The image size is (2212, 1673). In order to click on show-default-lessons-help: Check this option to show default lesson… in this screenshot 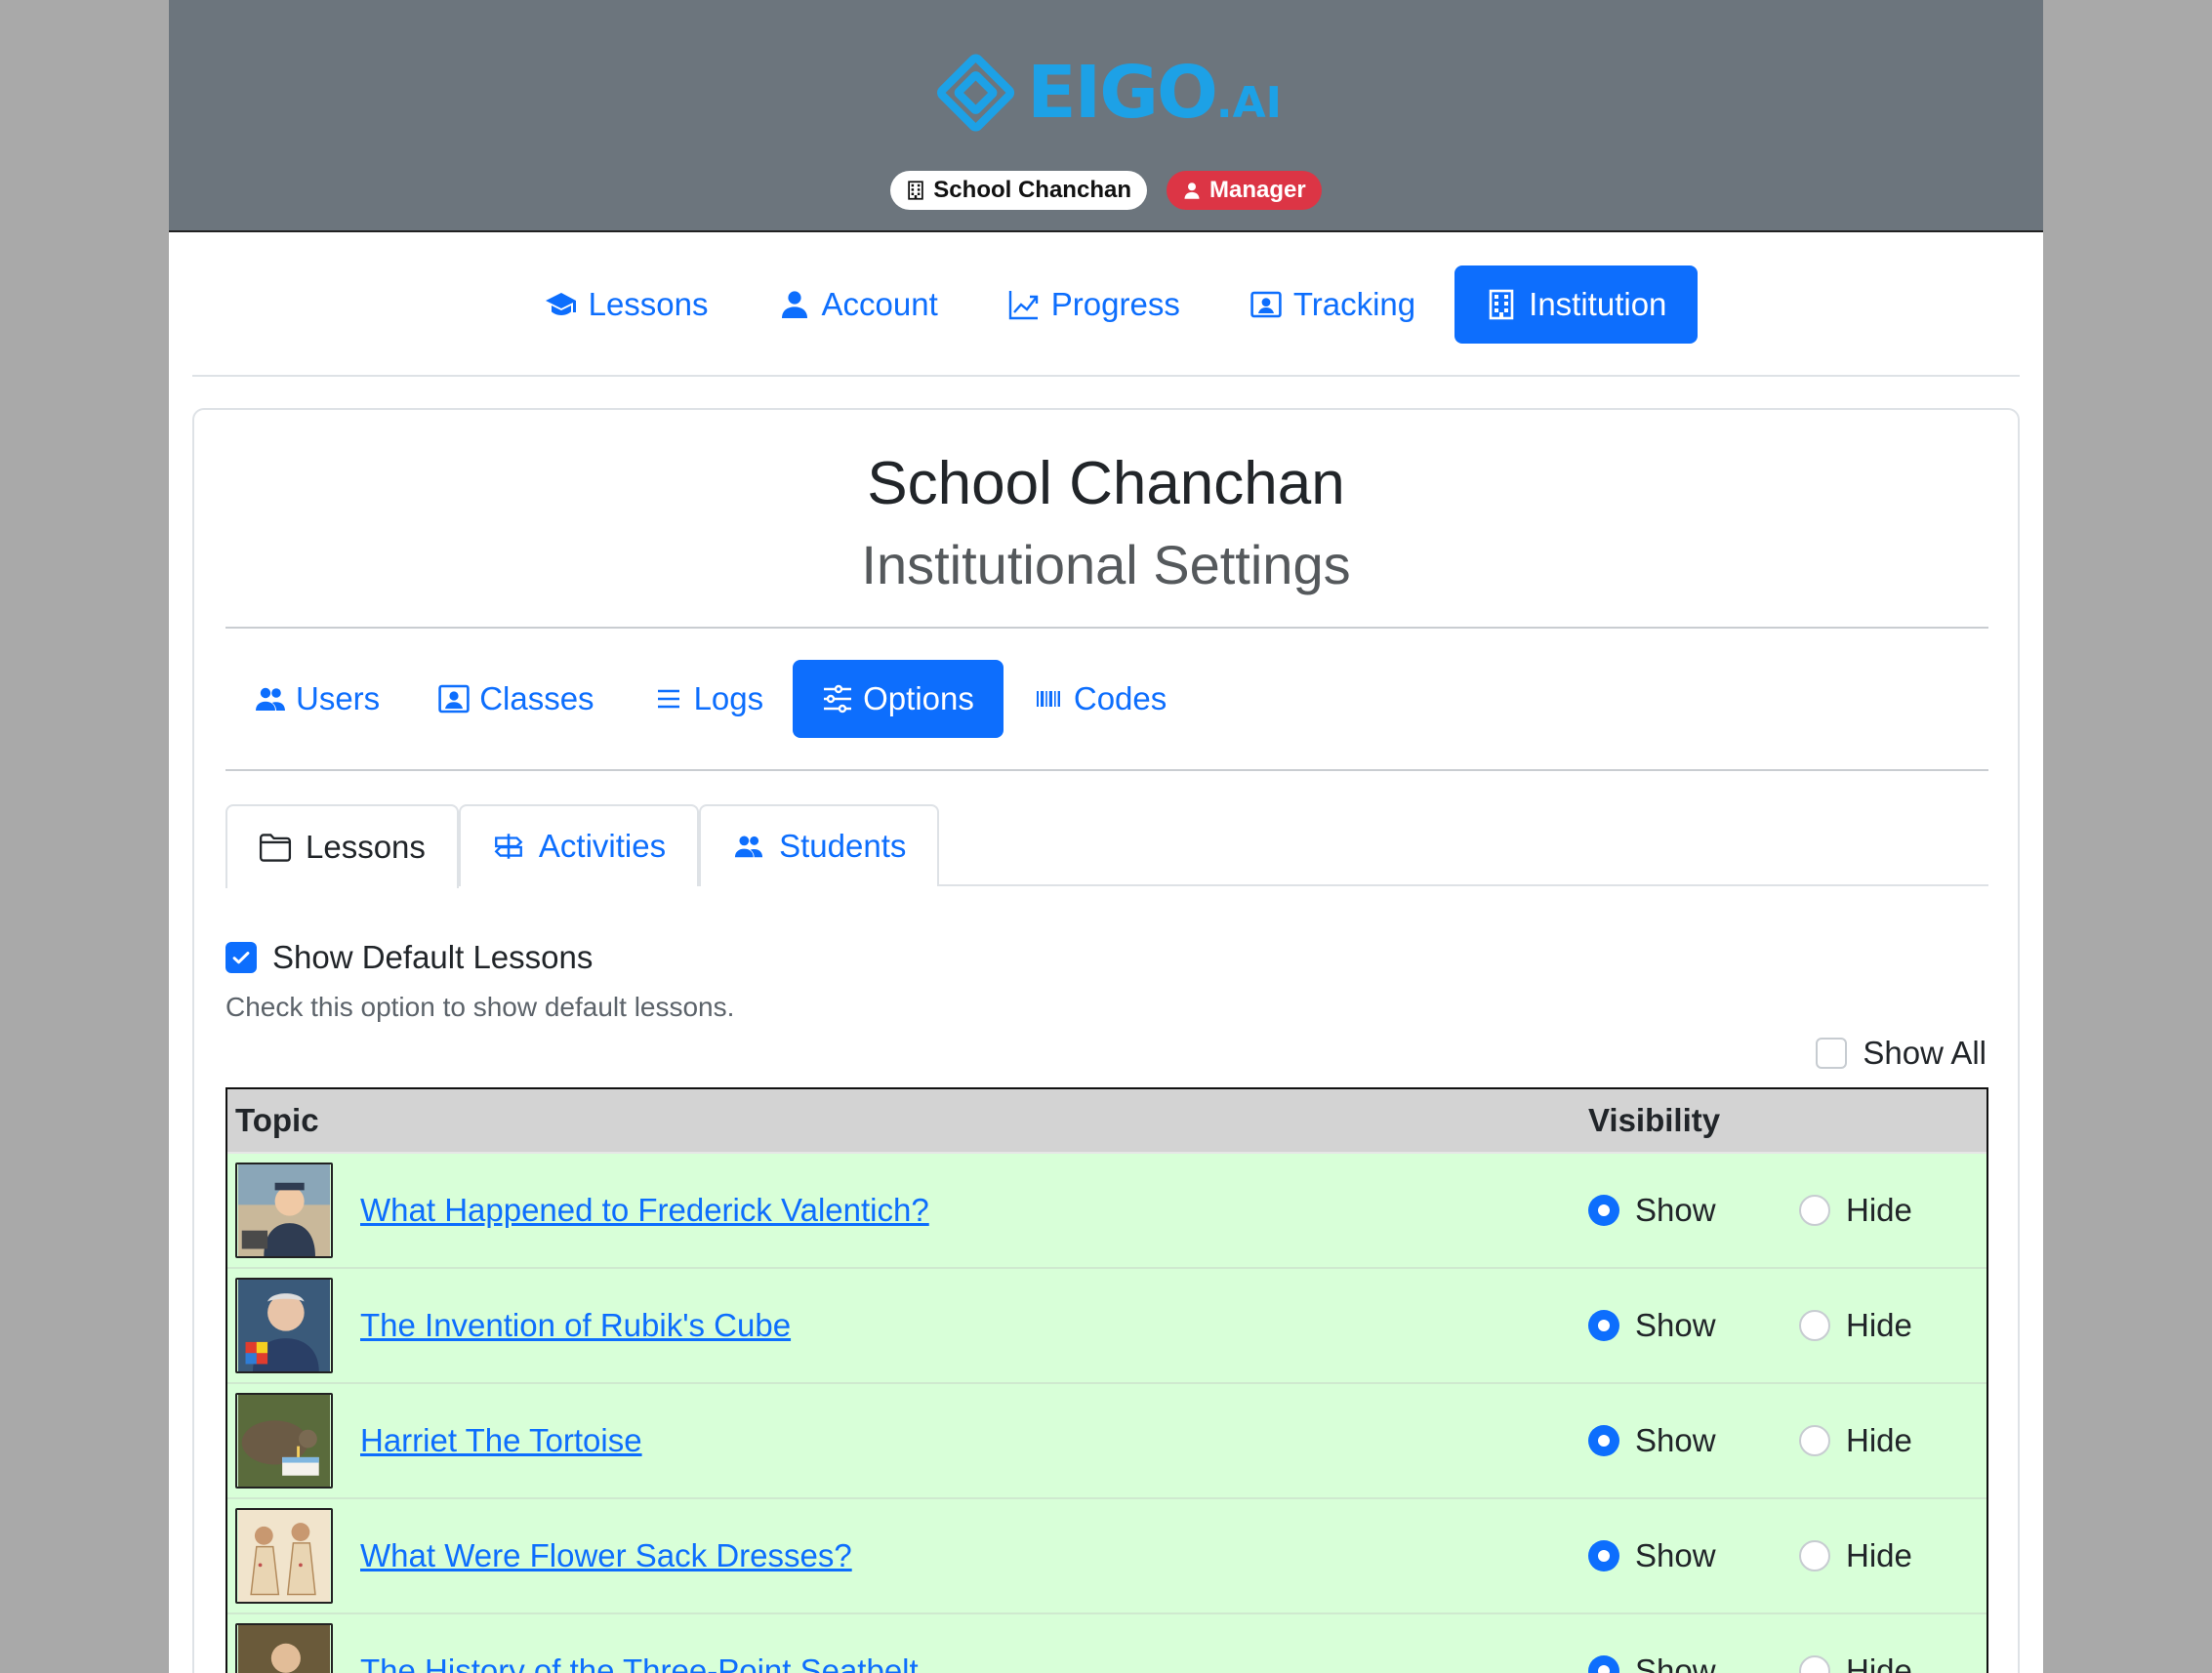, I will do `click(480, 1007)`.